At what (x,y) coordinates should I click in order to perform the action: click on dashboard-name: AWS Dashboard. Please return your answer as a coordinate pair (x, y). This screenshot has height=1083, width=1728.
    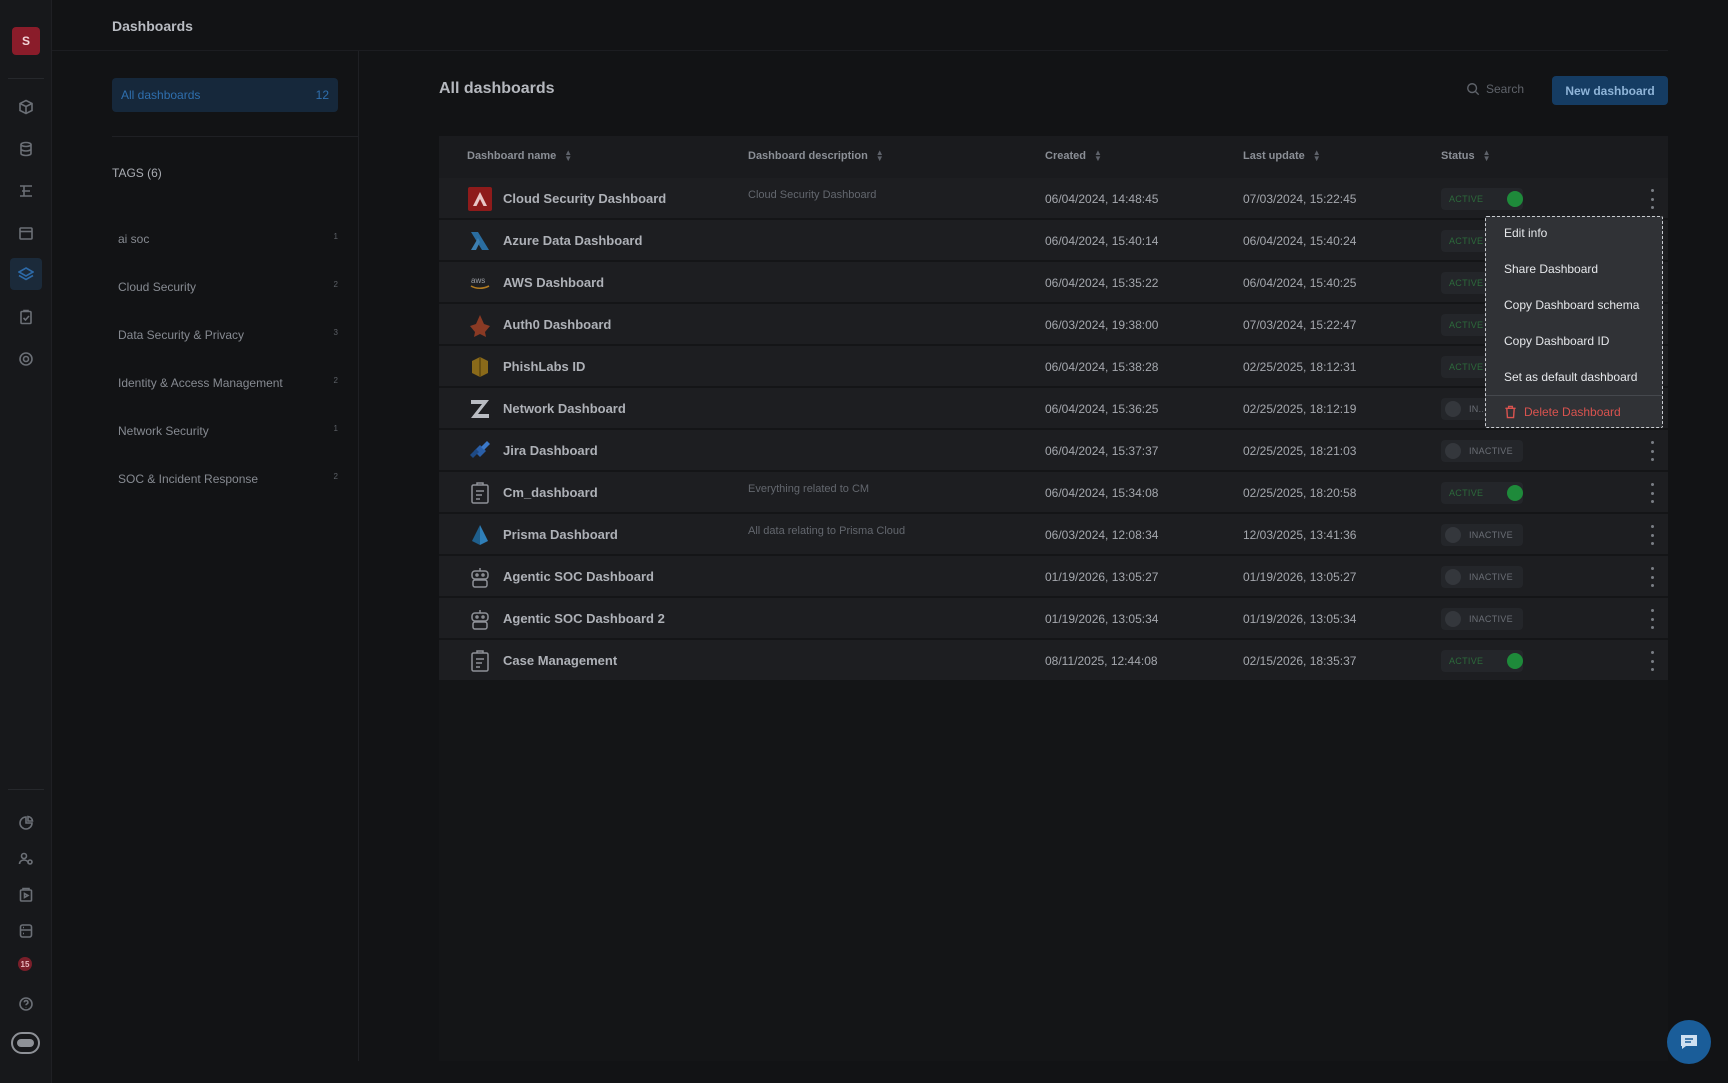
    Looking at the image, I should click on (553, 282).